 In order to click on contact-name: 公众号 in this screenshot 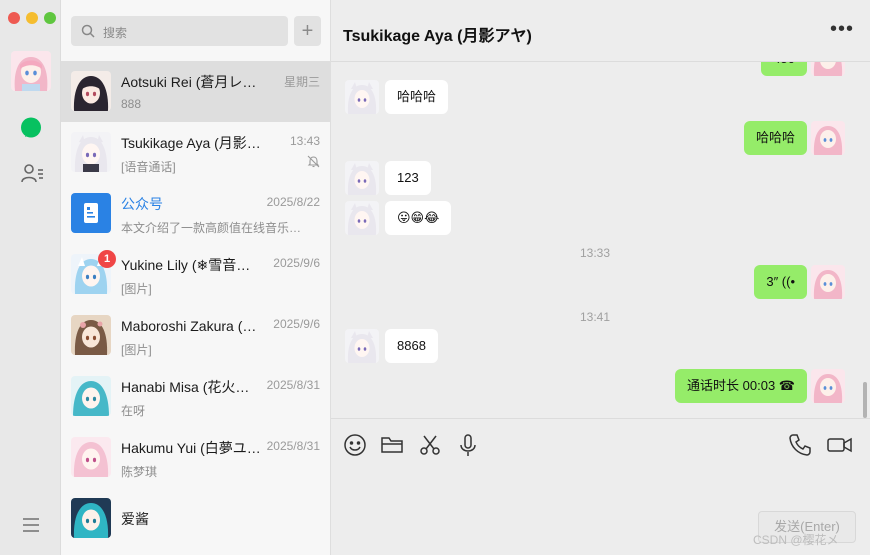, I will do `click(142, 204)`.